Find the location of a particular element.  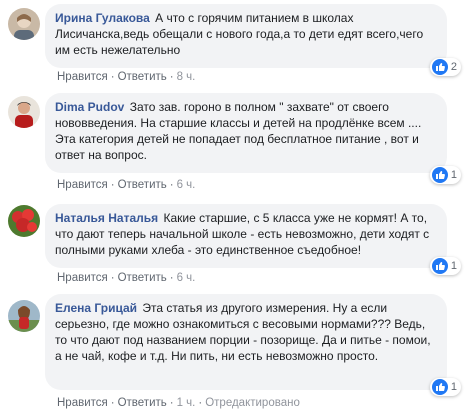

comment-actions: Нравится · Ответить · 8 ч. is located at coordinates (126, 77).